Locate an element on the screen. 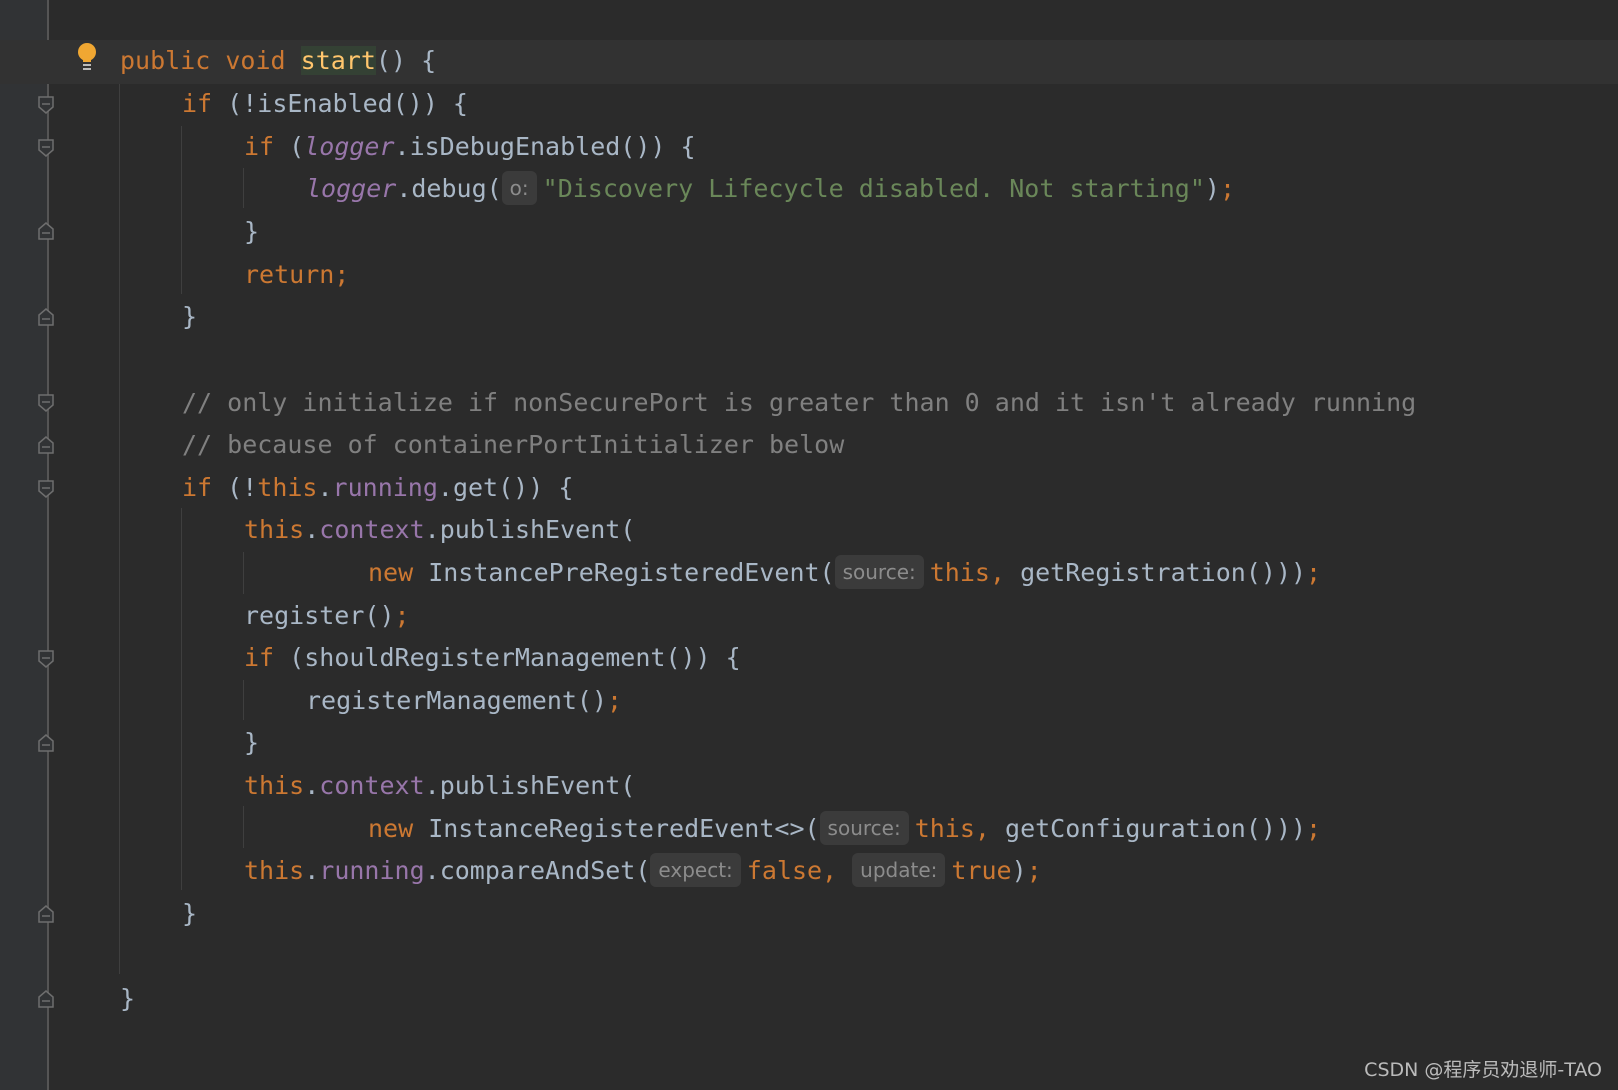 The width and height of the screenshot is (1618, 1090). keyword-return: return; is located at coordinates (297, 274).